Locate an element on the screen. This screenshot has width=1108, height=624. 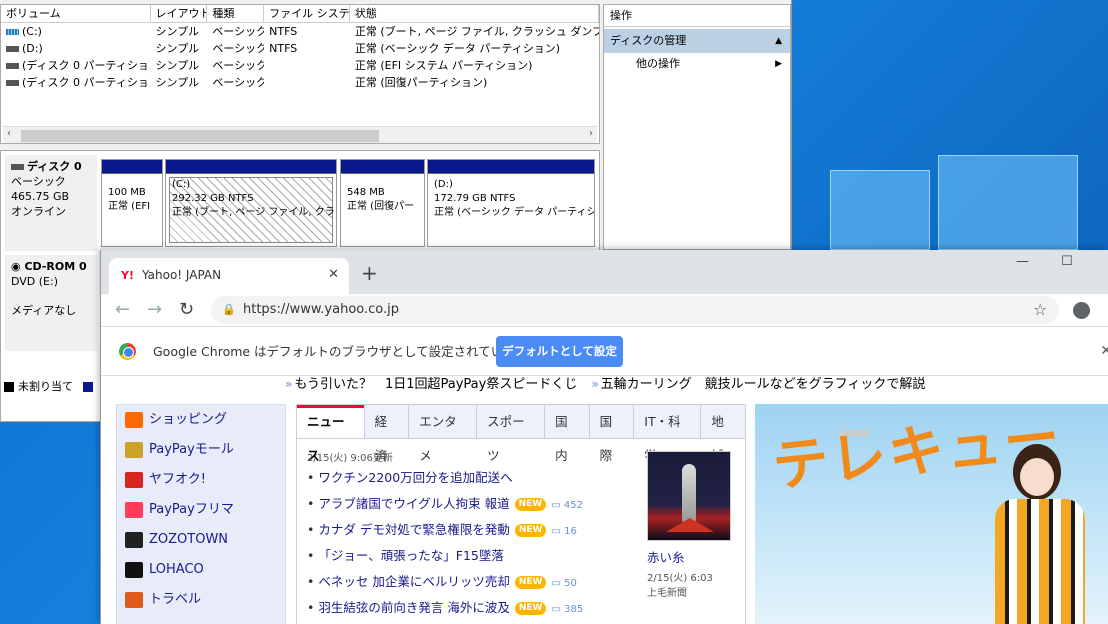
tab-local: 地域 is located at coordinates (723, 434).